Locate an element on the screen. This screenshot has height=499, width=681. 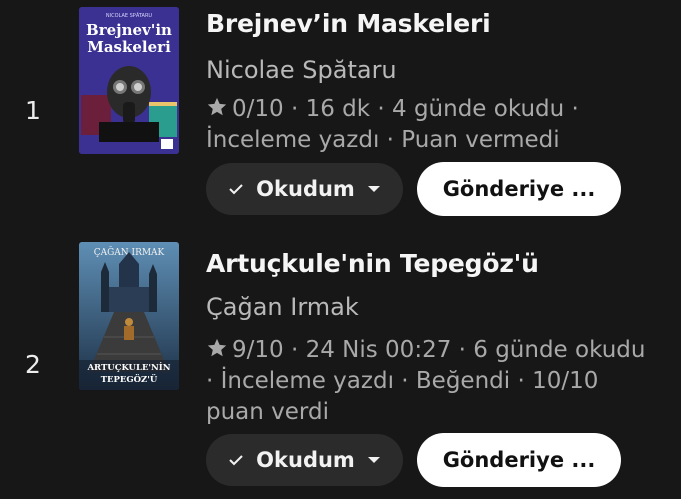
book-cover: NICOLAE SPĂTARU Brejnev'in Maskeleri is located at coordinates (129, 80).